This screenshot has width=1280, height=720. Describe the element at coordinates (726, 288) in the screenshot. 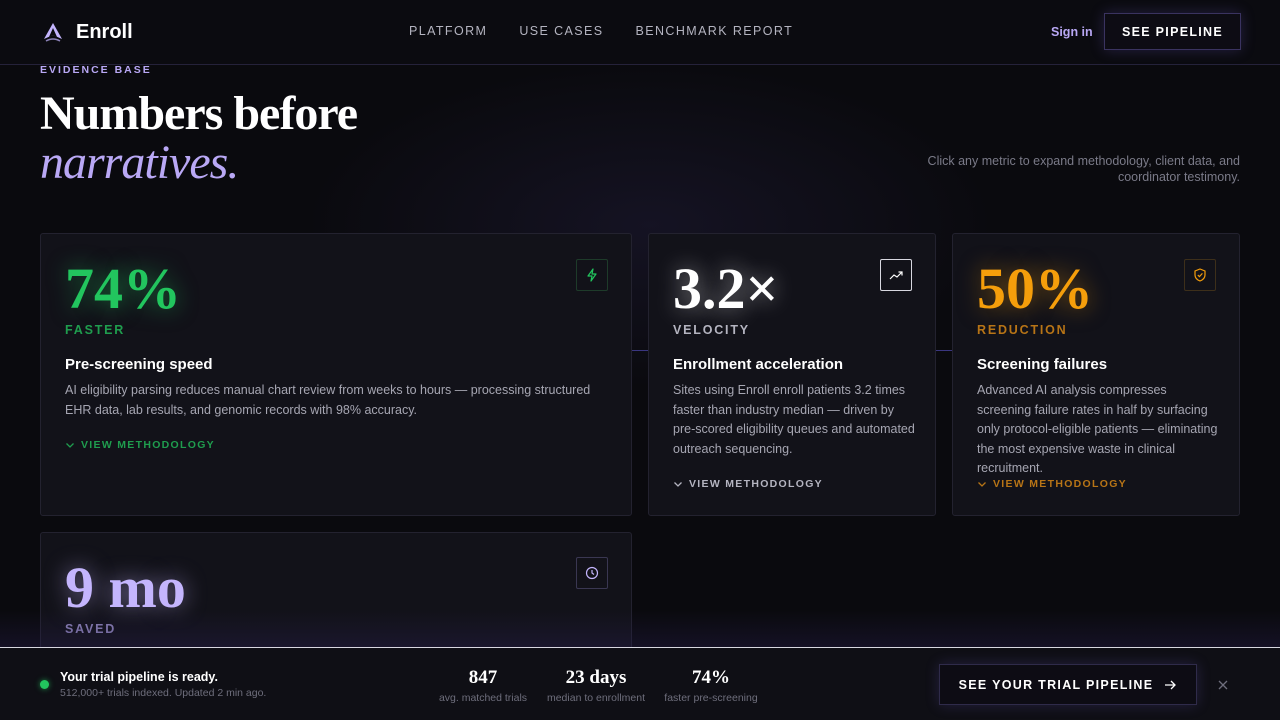

I see `metric-value: 3.2×` at that location.